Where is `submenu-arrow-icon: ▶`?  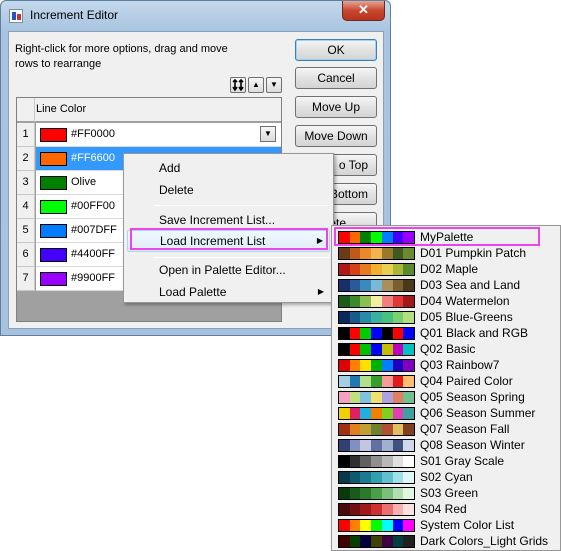 submenu-arrow-icon: ▶ is located at coordinates (320, 291).